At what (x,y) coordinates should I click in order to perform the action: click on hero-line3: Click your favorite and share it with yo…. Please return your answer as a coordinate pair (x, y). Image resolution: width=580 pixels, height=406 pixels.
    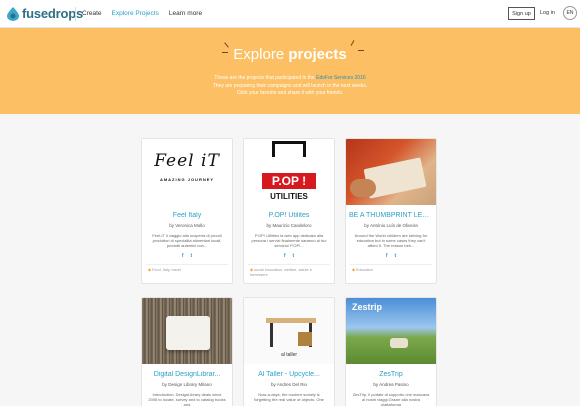
    Looking at the image, I should click on (290, 93).